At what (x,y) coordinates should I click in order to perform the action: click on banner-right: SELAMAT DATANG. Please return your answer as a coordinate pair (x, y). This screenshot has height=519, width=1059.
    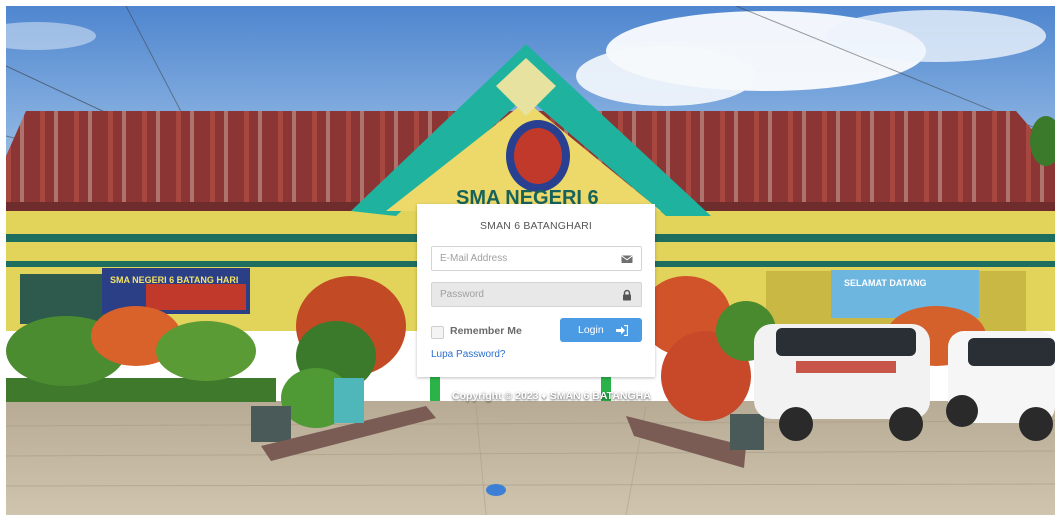
    Looking at the image, I should click on (885, 283).